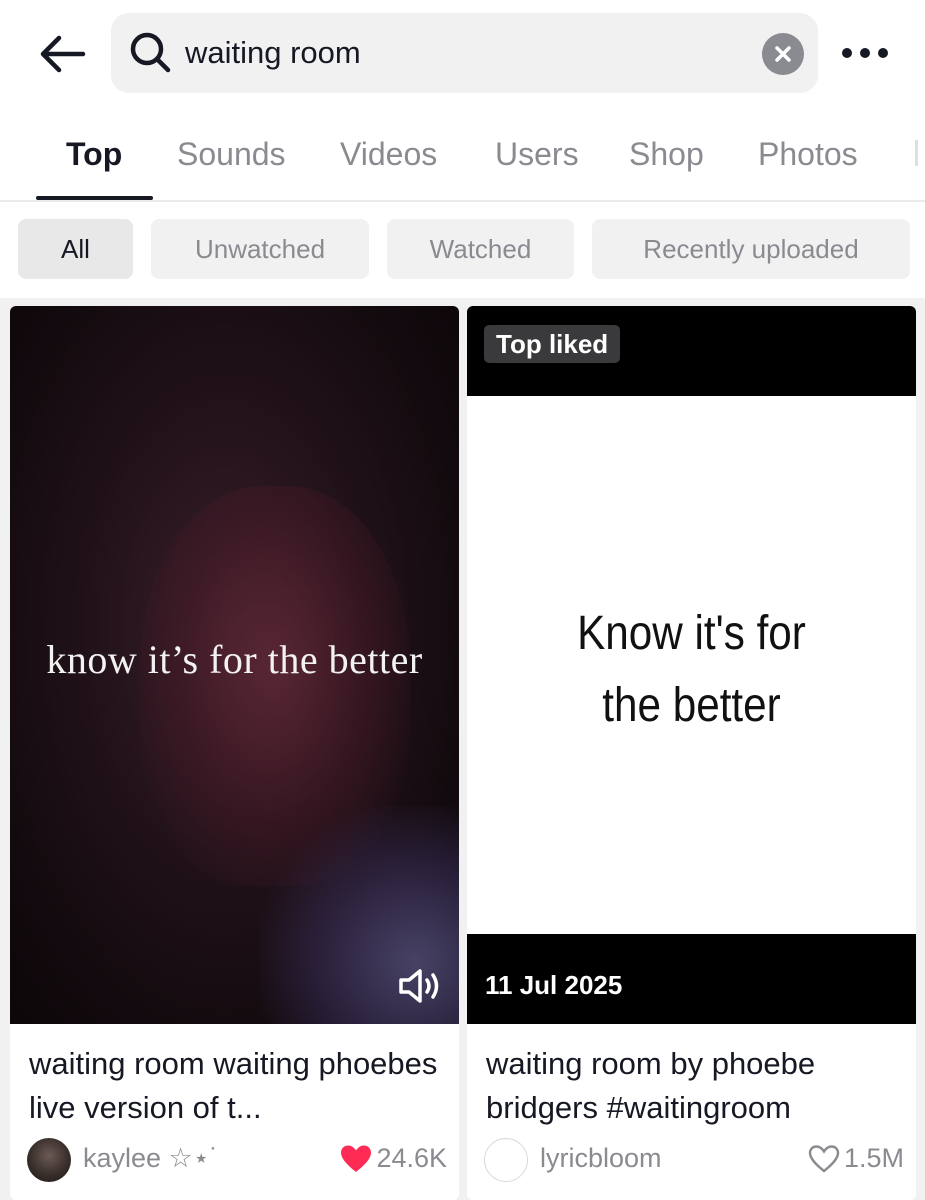  I want to click on speaker-icon, so click(420, 986).